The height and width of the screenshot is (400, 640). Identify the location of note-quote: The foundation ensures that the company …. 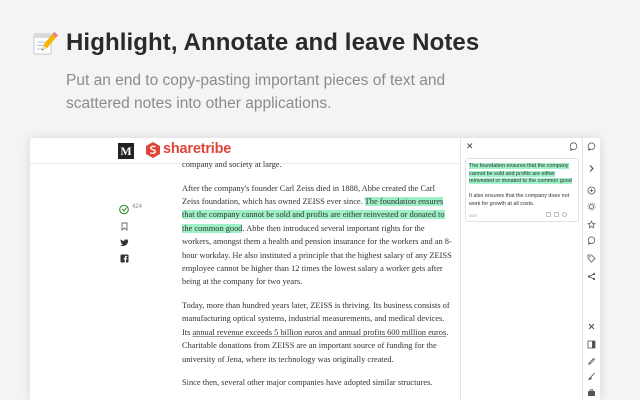
(523, 174).